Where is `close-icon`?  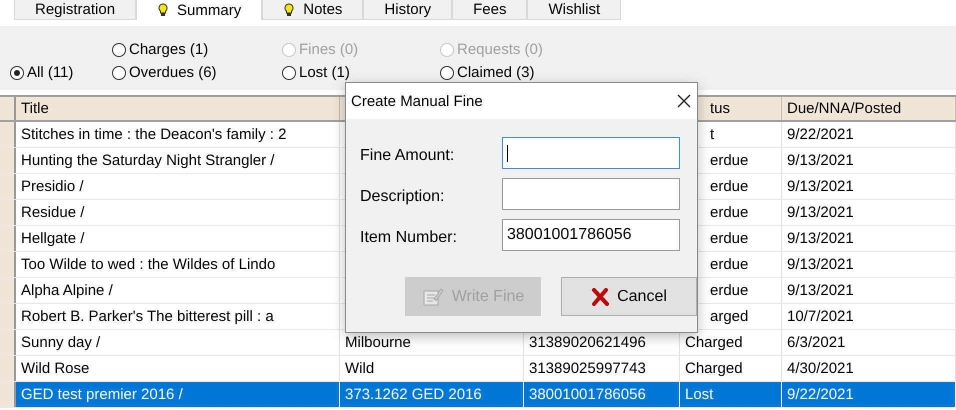
close-icon is located at coordinates (684, 101).